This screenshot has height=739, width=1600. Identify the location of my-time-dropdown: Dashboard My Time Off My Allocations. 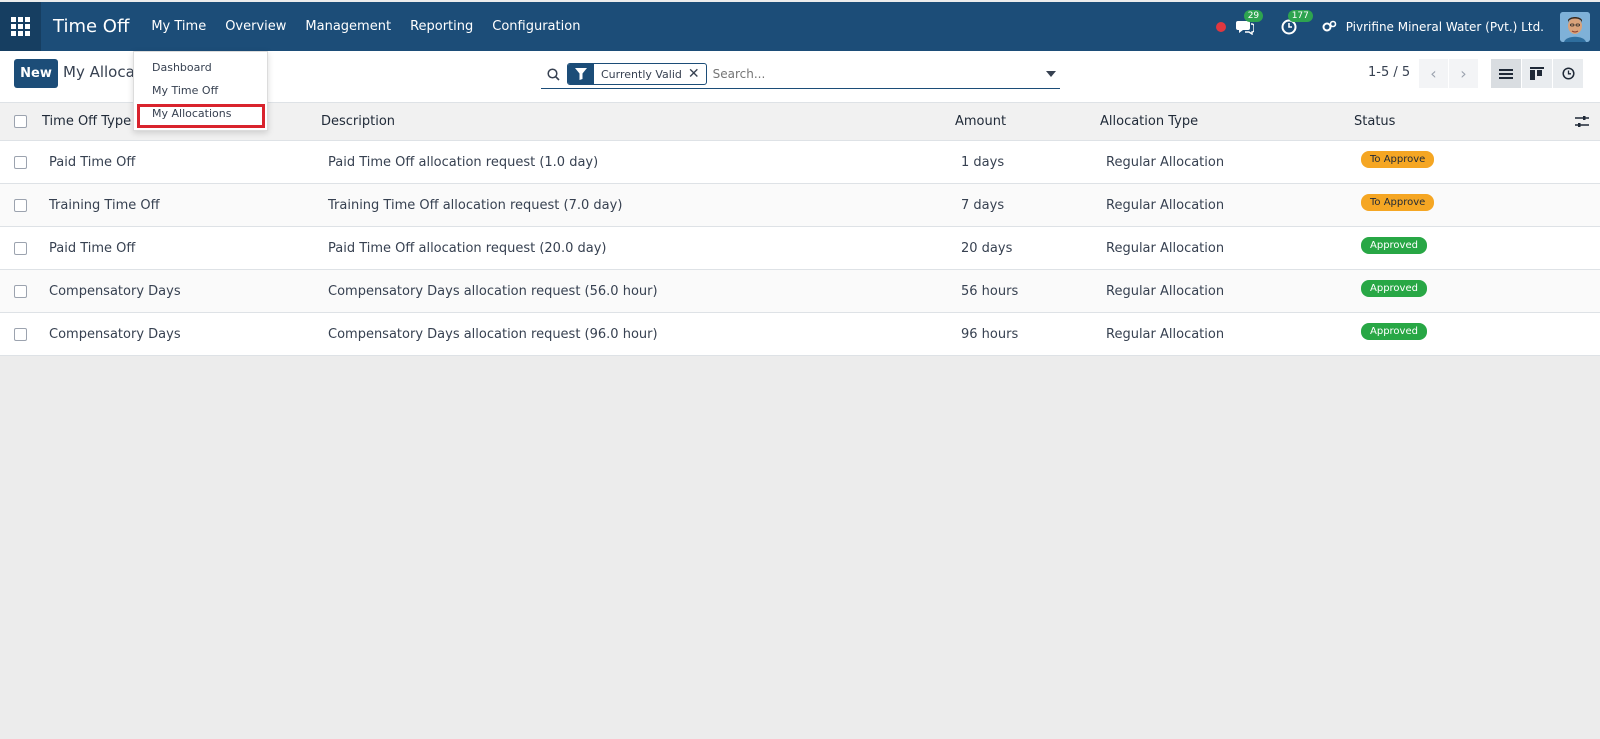
(200, 91).